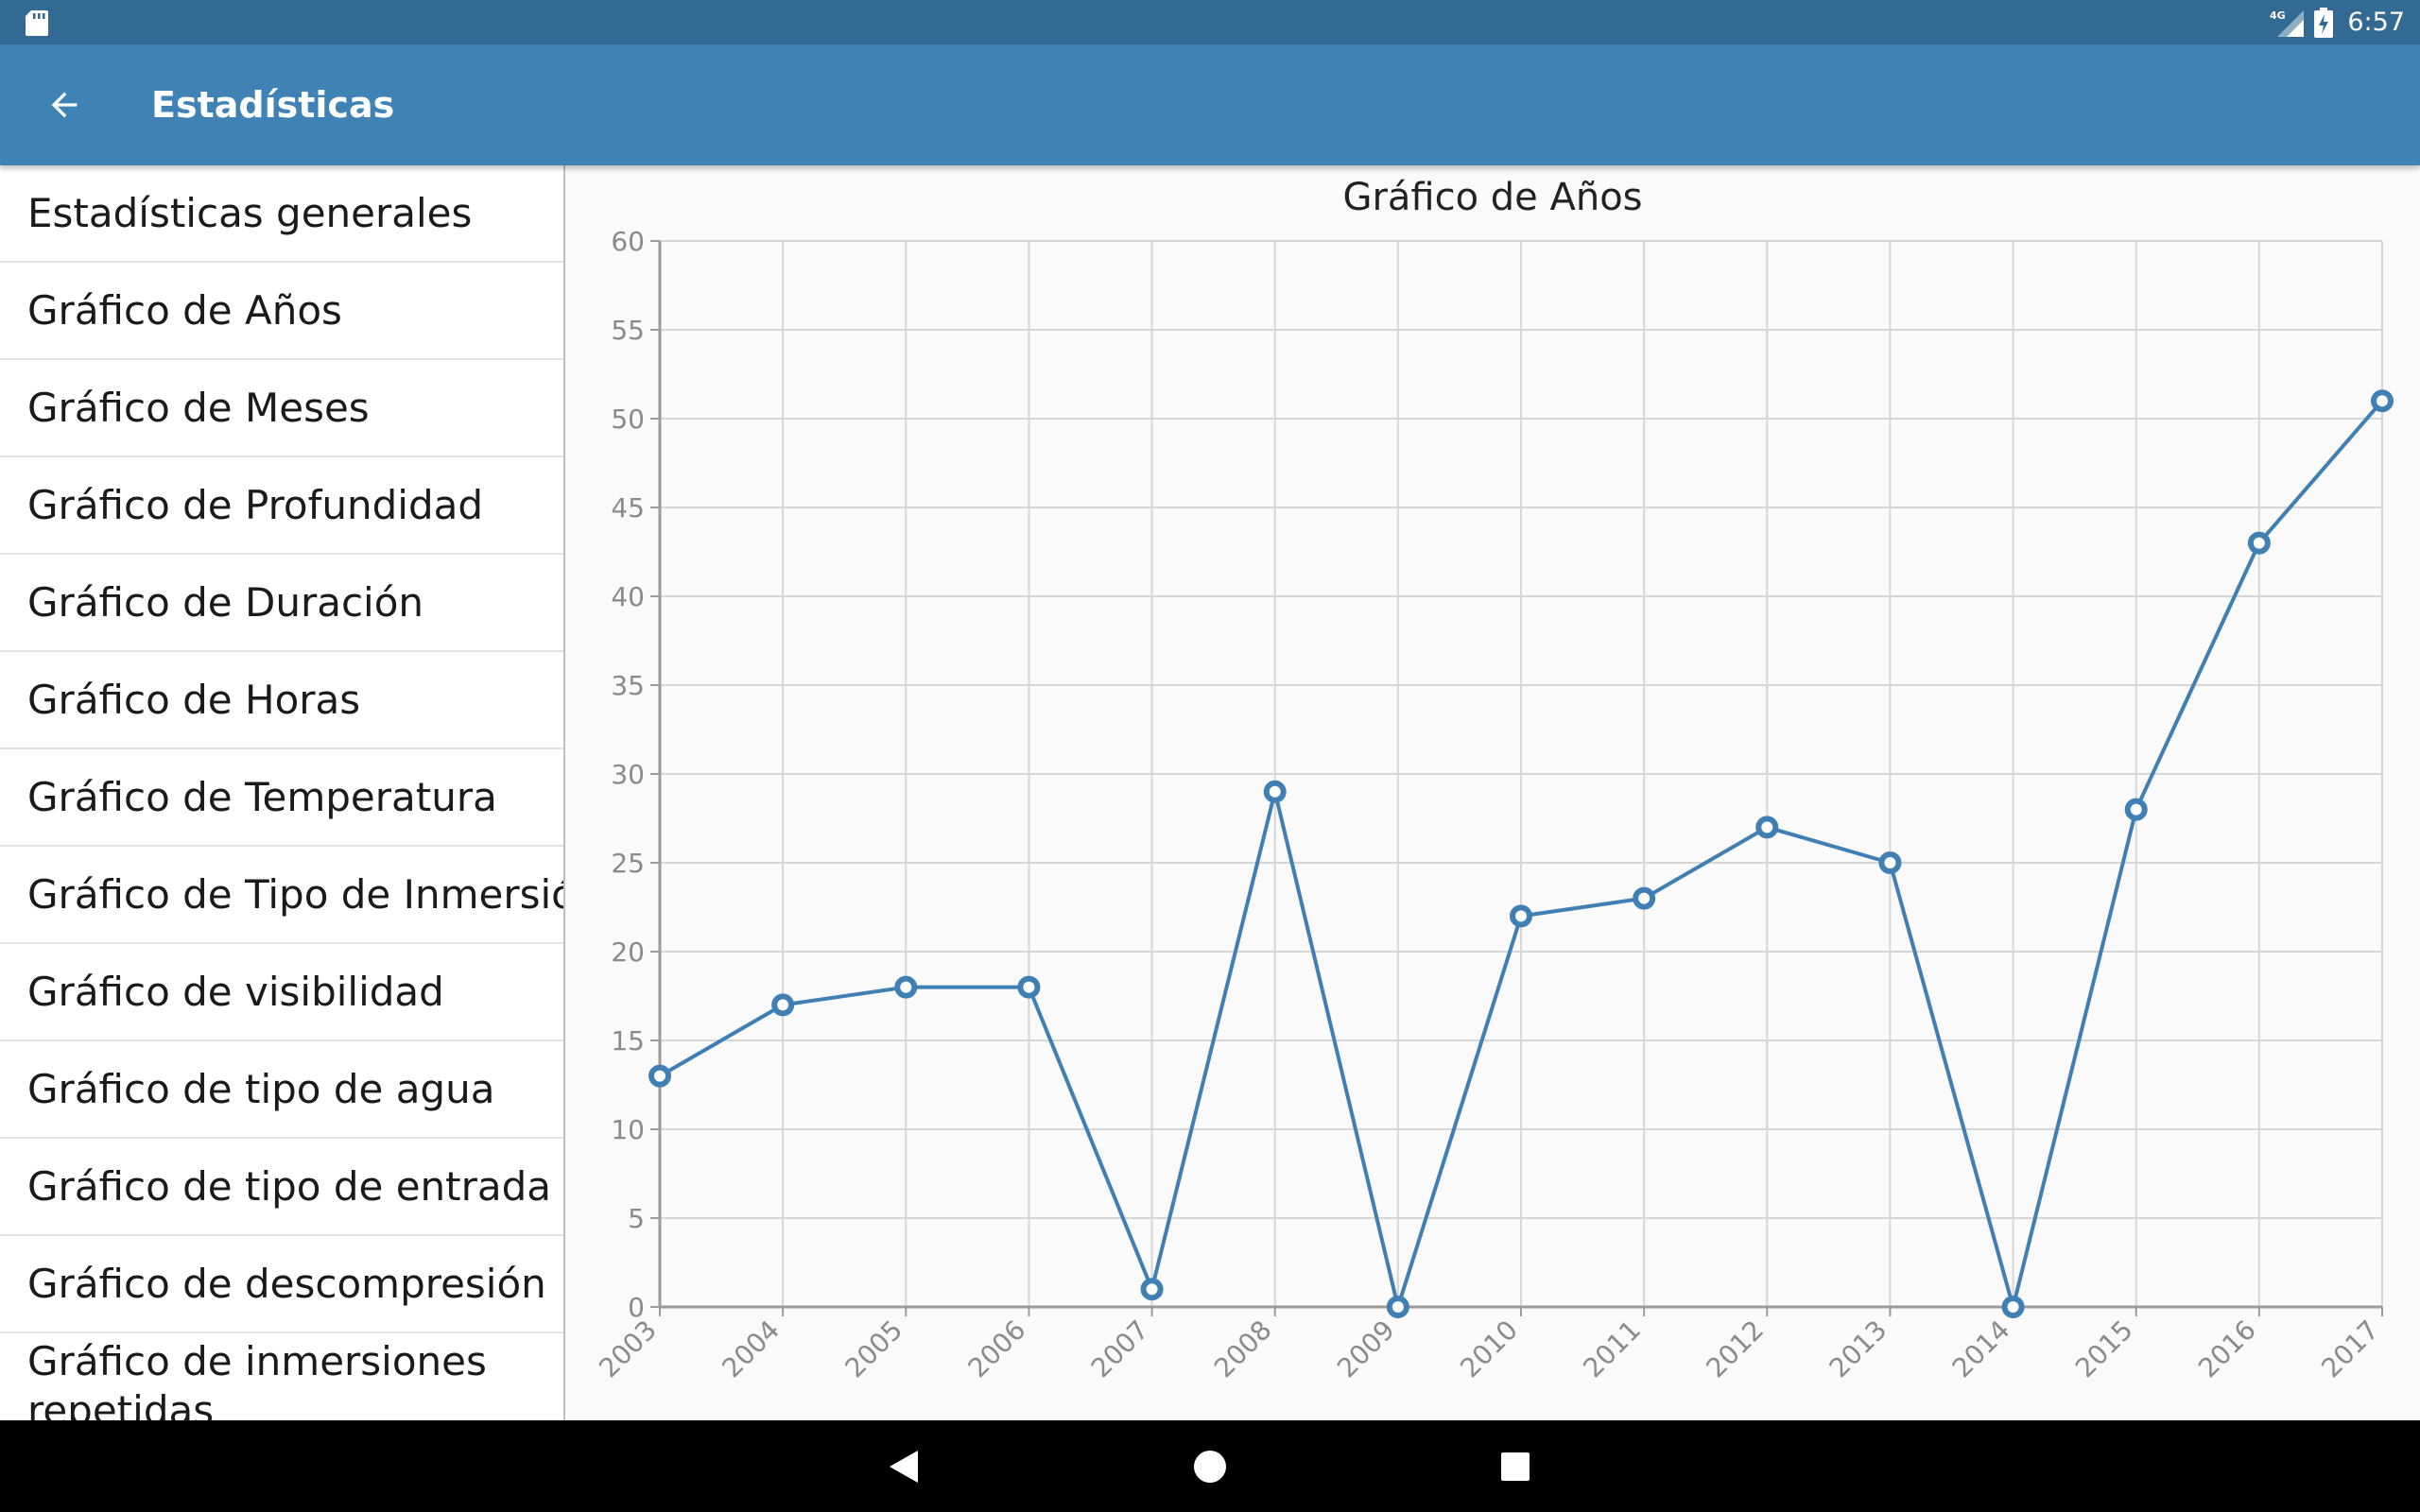 This screenshot has width=2420, height=1512. I want to click on x-tick-label: 2010, so click(1489, 1349).